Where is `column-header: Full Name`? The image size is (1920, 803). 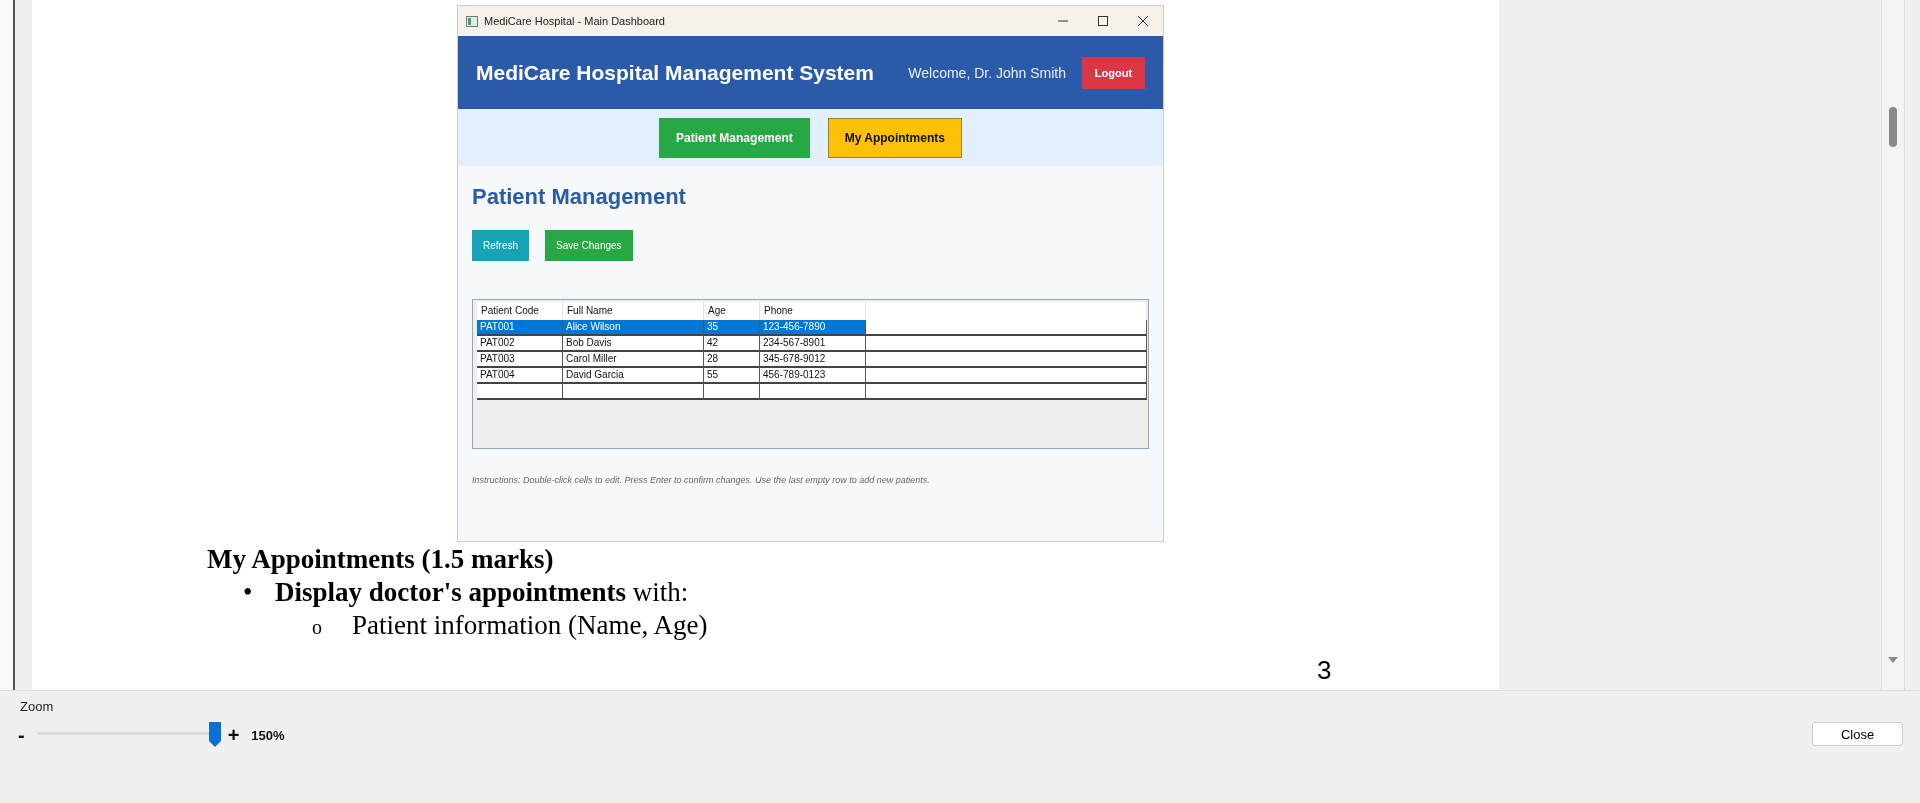
column-header: Full Name is located at coordinates (633, 311).